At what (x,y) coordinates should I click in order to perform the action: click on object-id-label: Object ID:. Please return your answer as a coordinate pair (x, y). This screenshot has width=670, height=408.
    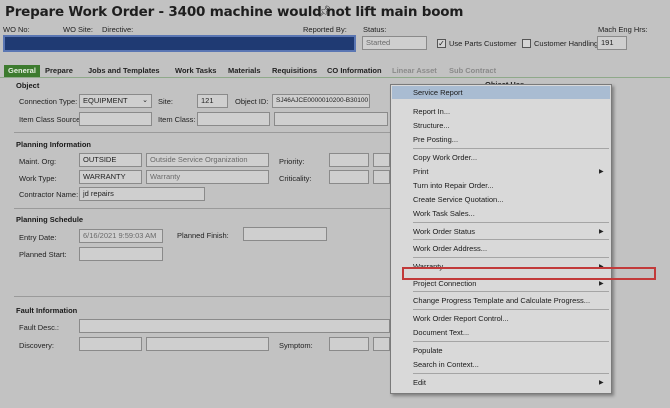
    Looking at the image, I should click on (252, 101).